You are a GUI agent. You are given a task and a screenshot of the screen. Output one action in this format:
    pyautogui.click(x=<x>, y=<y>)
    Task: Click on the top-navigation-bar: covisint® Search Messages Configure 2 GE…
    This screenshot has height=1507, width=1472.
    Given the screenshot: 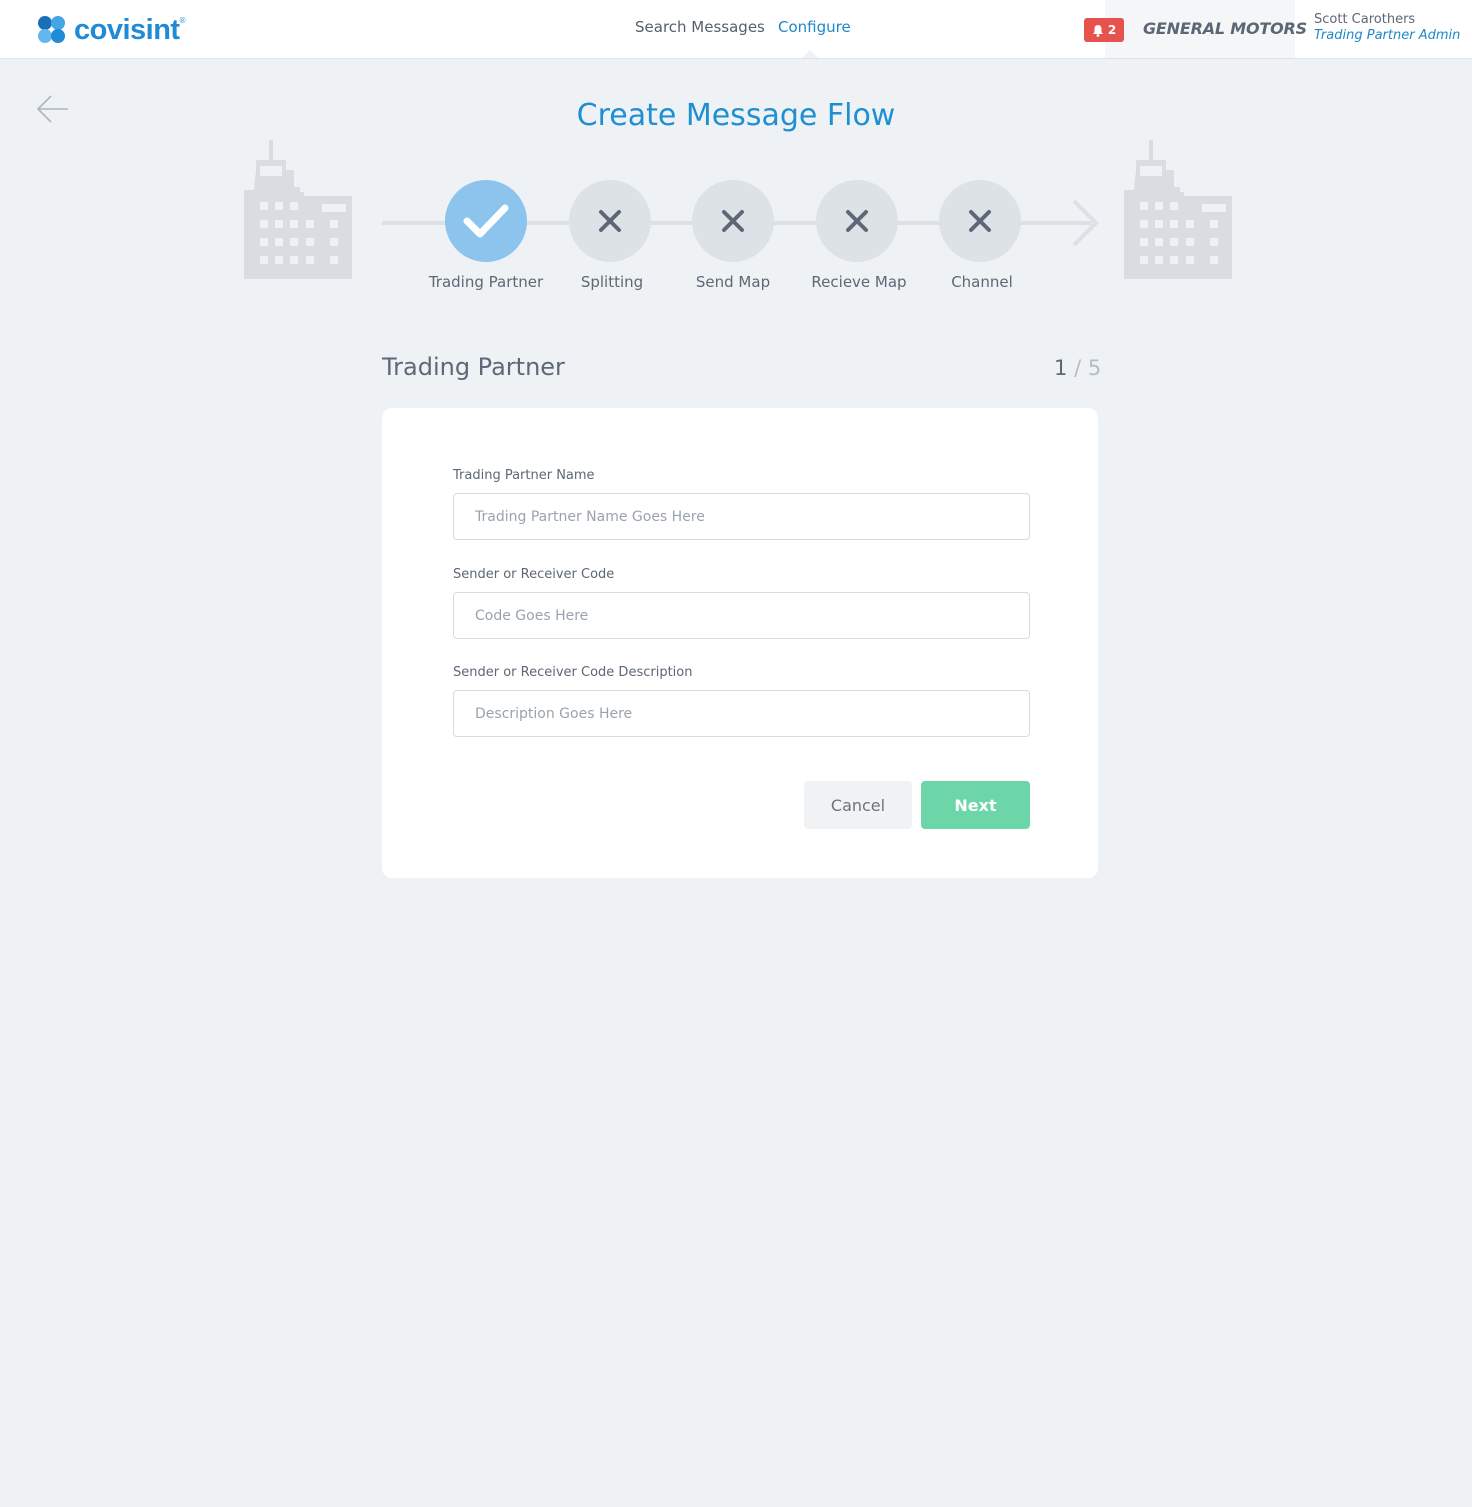 What is the action you would take?
    pyautogui.click(x=736, y=29)
    